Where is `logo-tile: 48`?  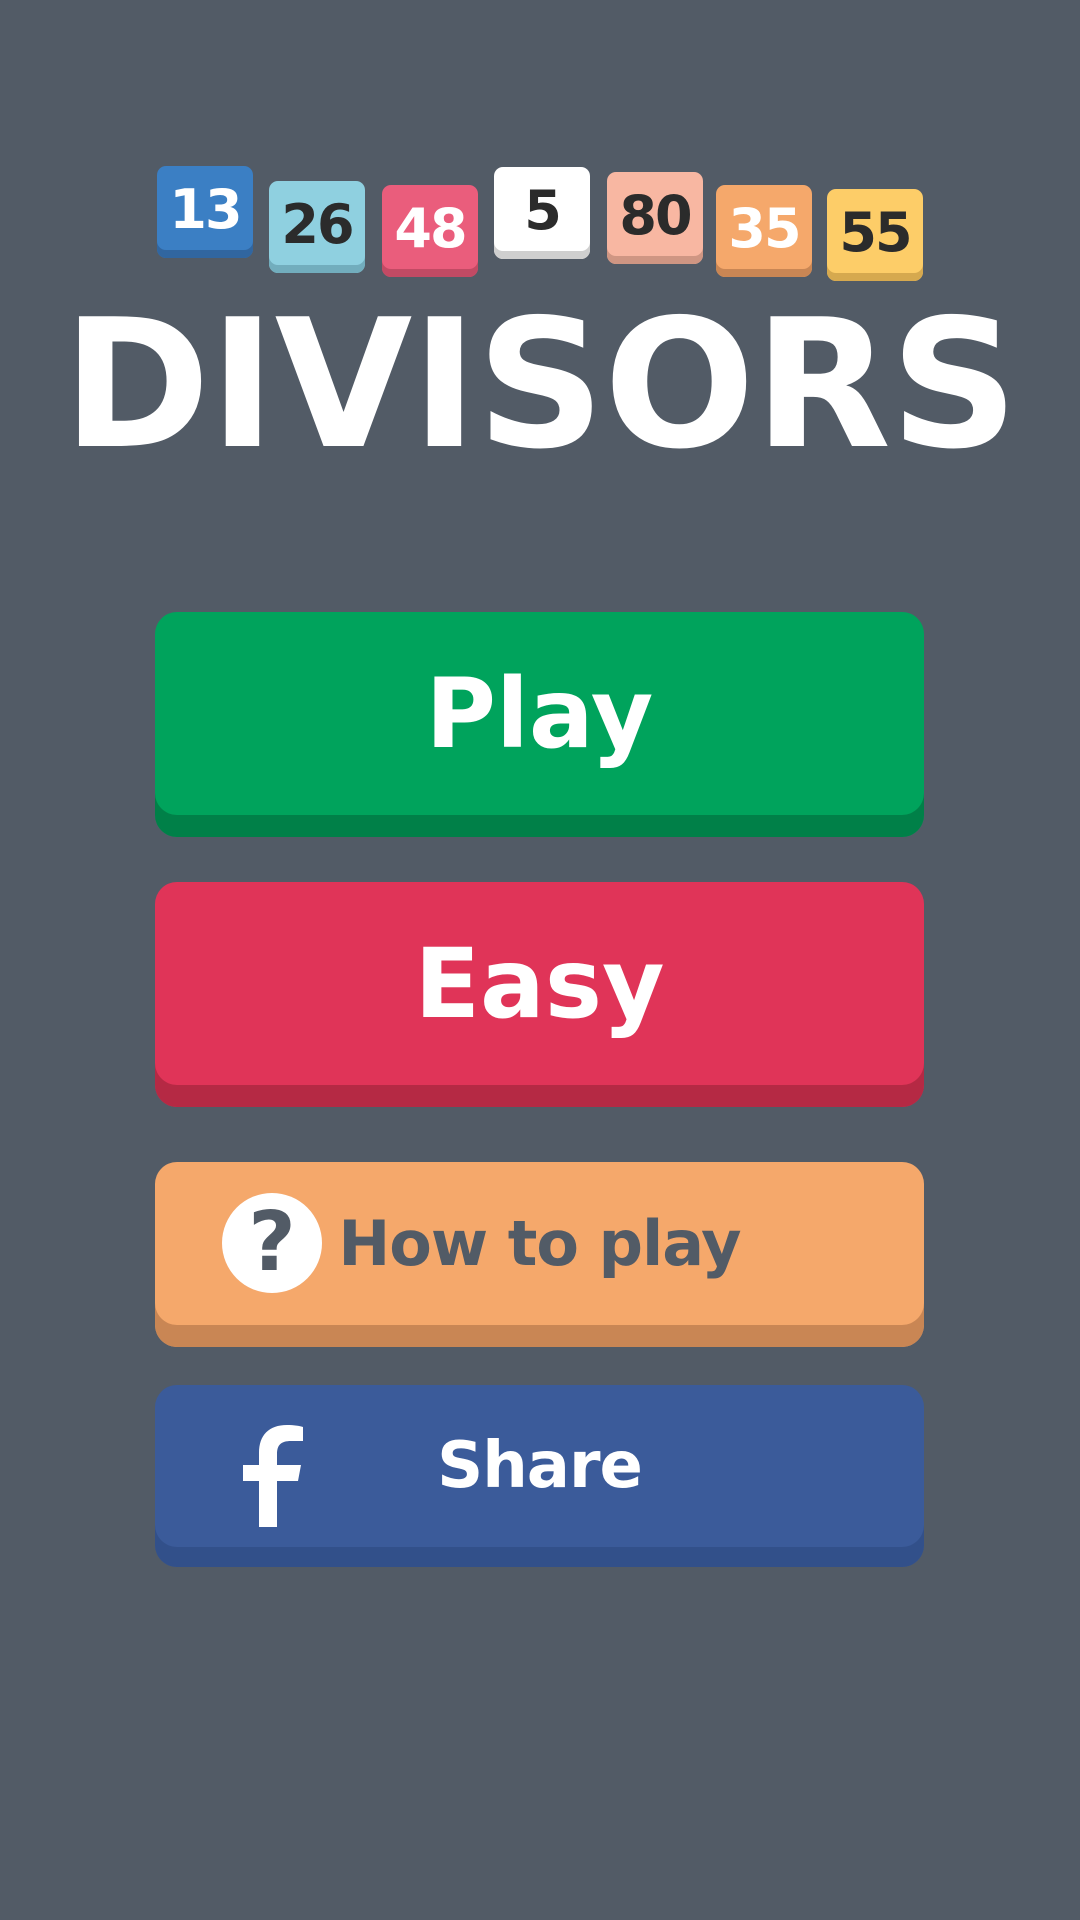
logo-tile: 48 is located at coordinates (430, 231).